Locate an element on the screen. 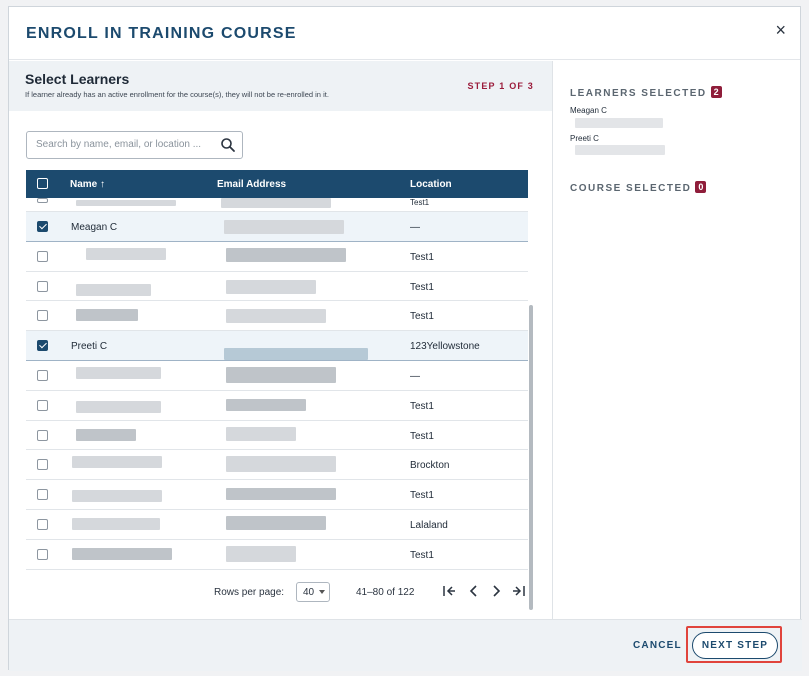  rows-per-page-select: 40 is located at coordinates (313, 592).